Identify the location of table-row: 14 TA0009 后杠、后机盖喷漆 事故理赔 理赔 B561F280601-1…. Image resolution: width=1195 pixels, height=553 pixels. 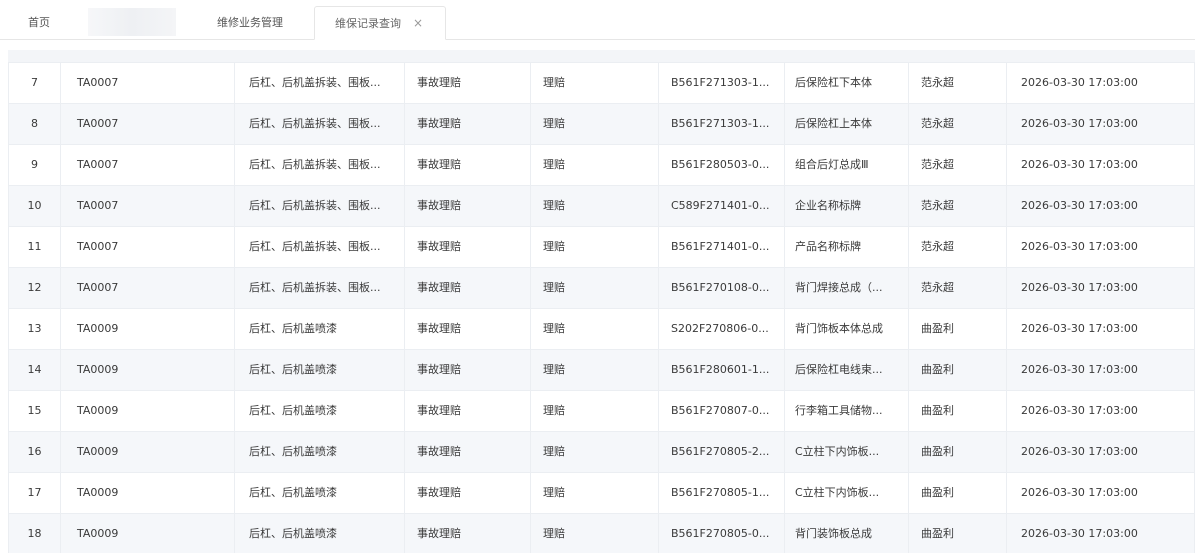
(601, 370).